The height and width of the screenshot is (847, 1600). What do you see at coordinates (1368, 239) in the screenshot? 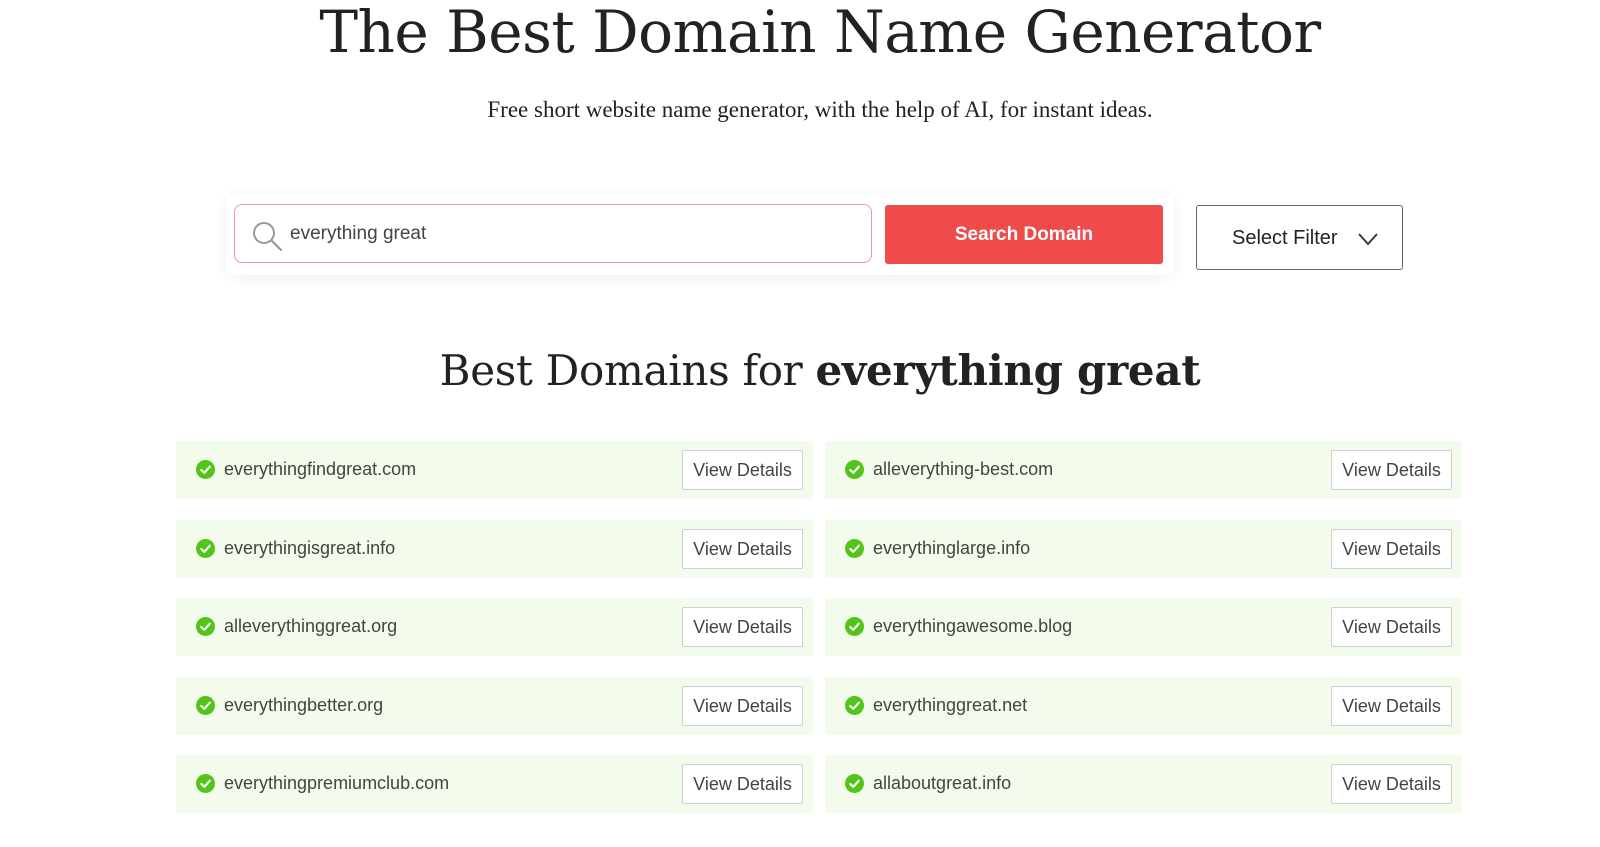
I see `chevron-down-icon` at bounding box center [1368, 239].